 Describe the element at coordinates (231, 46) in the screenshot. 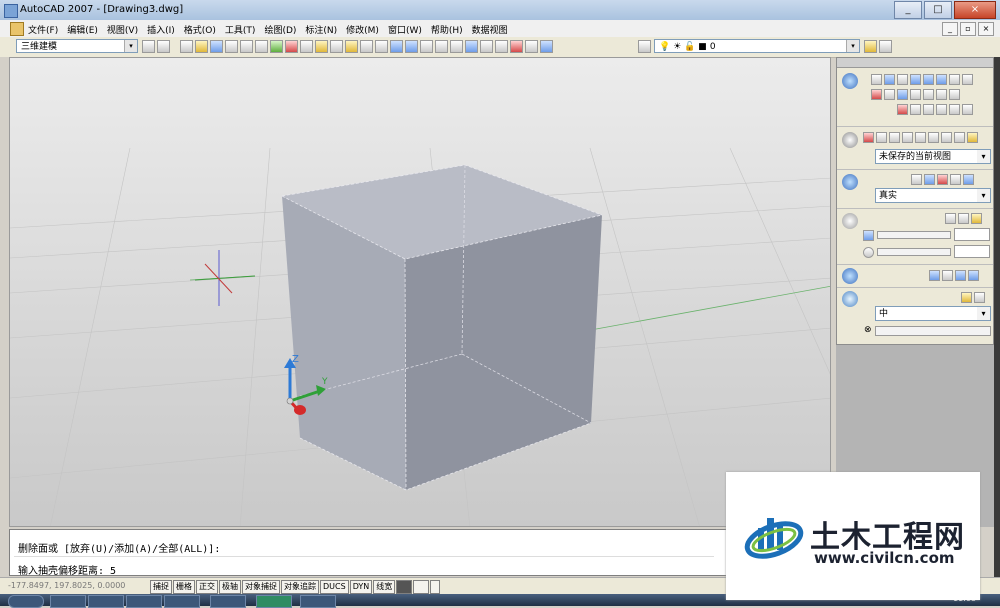

I see `print-icon` at that location.